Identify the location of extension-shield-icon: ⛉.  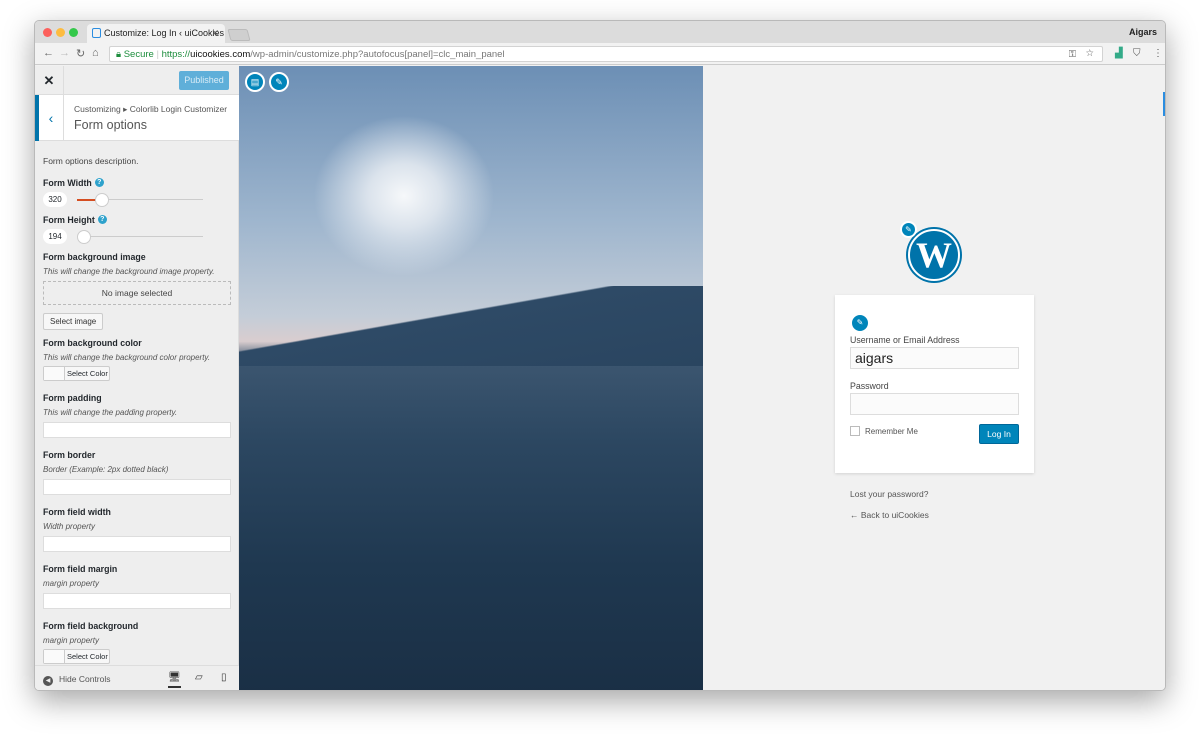
(1137, 53).